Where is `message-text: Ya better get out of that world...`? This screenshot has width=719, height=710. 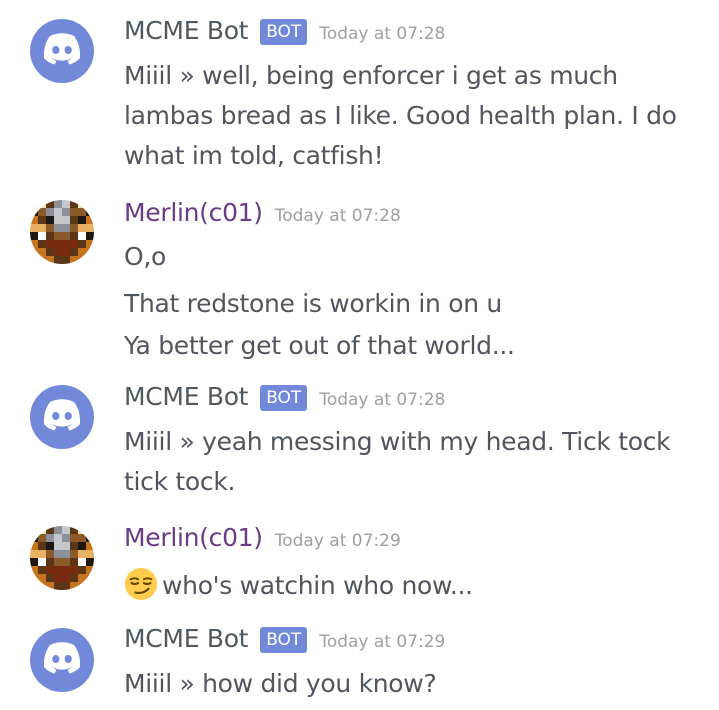
message-text: Ya better get out of that world... is located at coordinates (319, 345).